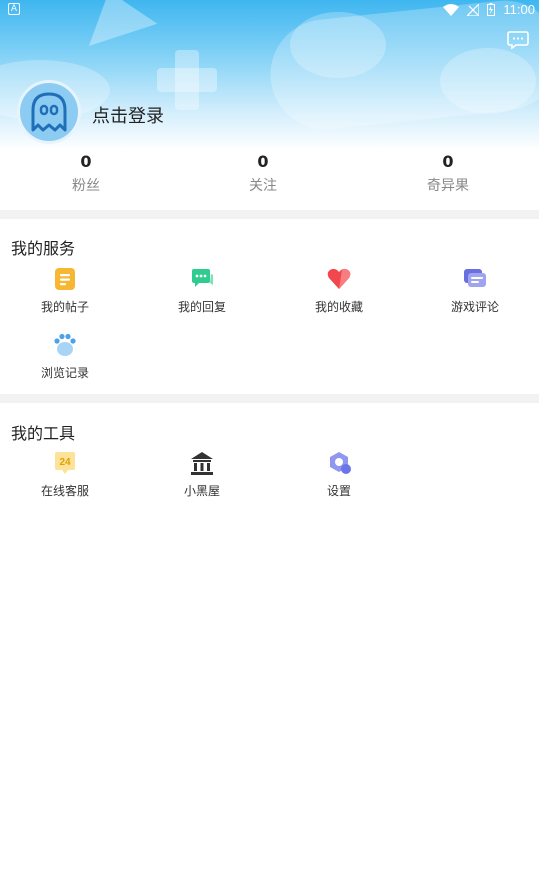  Describe the element at coordinates (518, 40) in the screenshot. I see `message-icon` at that location.